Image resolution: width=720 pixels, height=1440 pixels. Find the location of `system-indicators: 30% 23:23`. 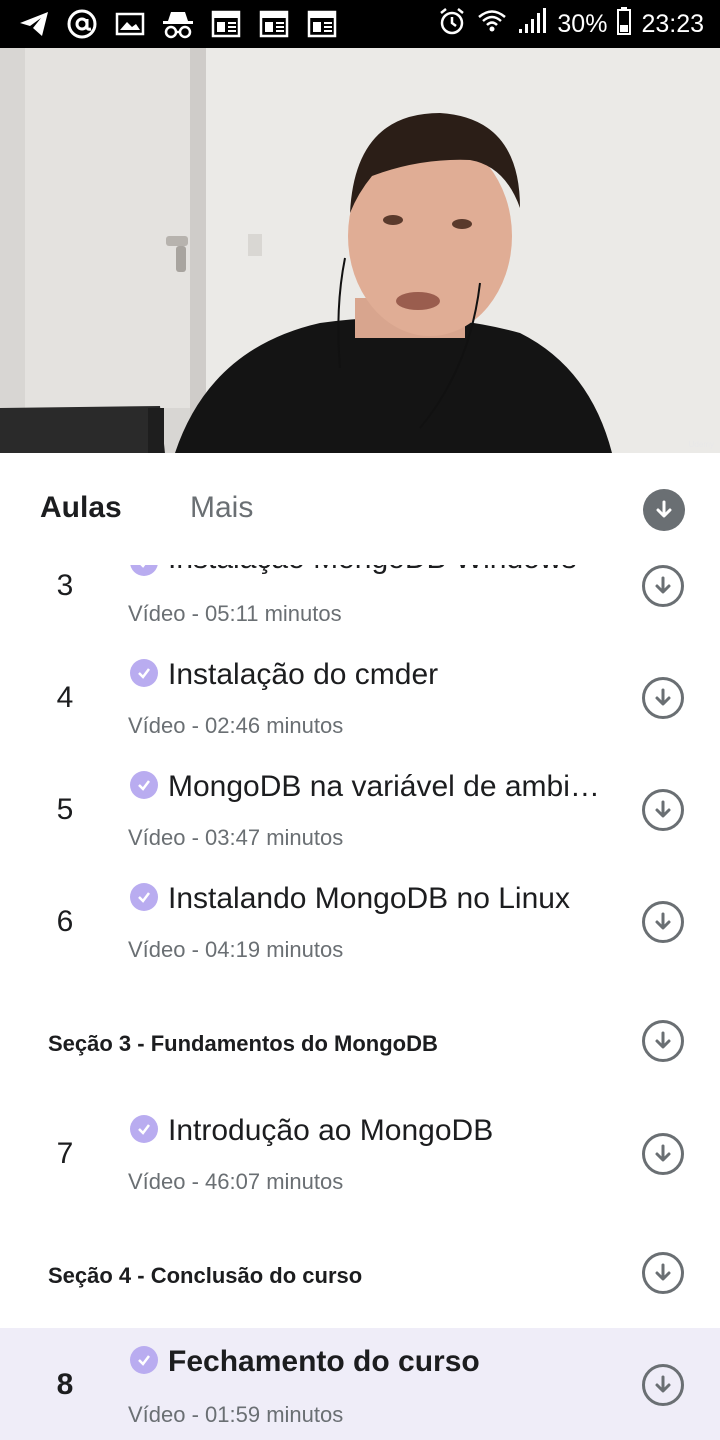

system-indicators: 30% 23:23 is located at coordinates (570, 24).